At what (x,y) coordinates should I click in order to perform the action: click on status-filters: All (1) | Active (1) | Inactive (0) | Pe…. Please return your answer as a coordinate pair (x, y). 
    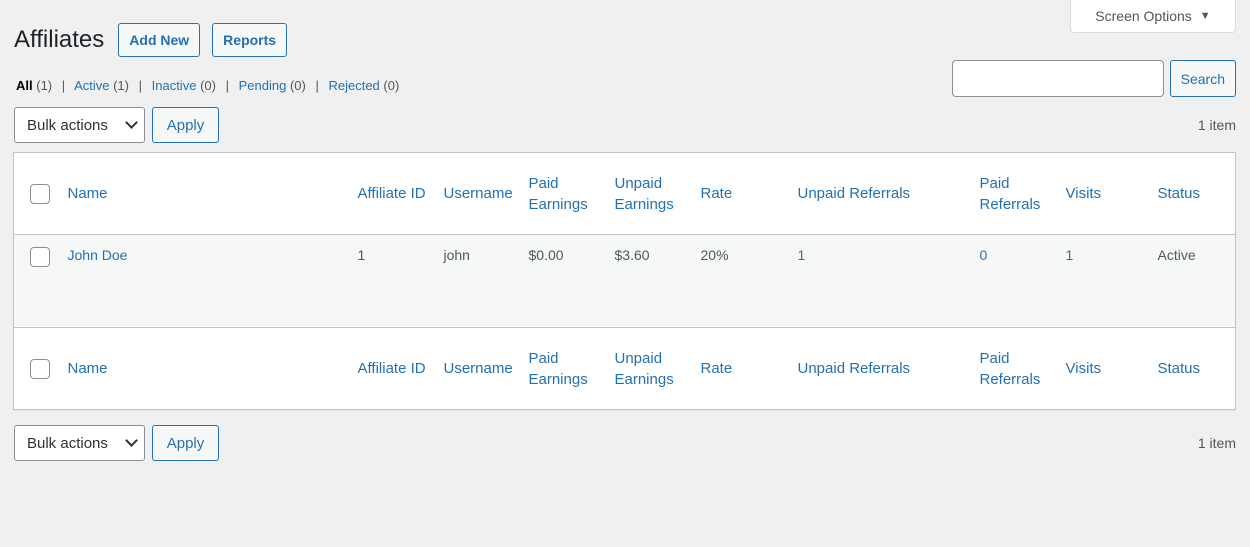
    Looking at the image, I should click on (207, 85).